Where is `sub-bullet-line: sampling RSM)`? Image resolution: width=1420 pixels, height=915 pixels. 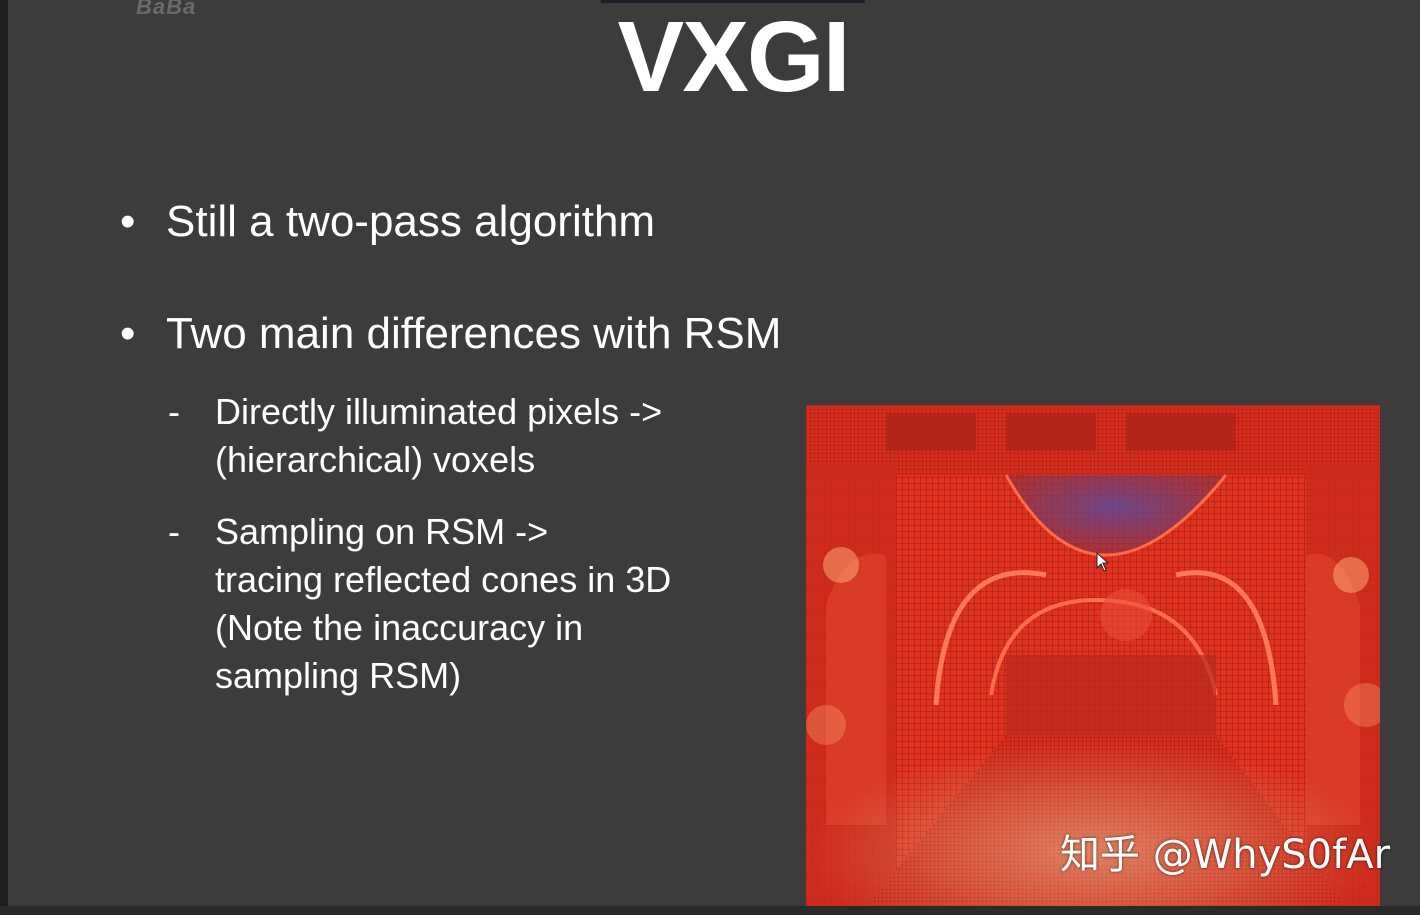
sub-bullet-line: sampling RSM) is located at coordinates (338, 675).